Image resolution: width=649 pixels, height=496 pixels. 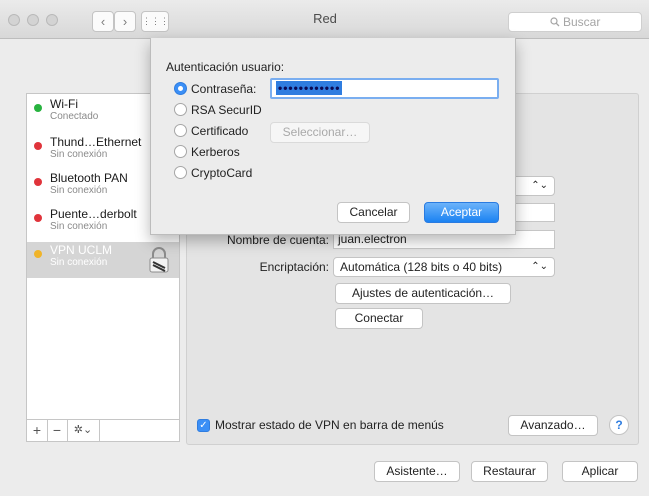 I want to click on search-field: Buscar, so click(x=575, y=22).